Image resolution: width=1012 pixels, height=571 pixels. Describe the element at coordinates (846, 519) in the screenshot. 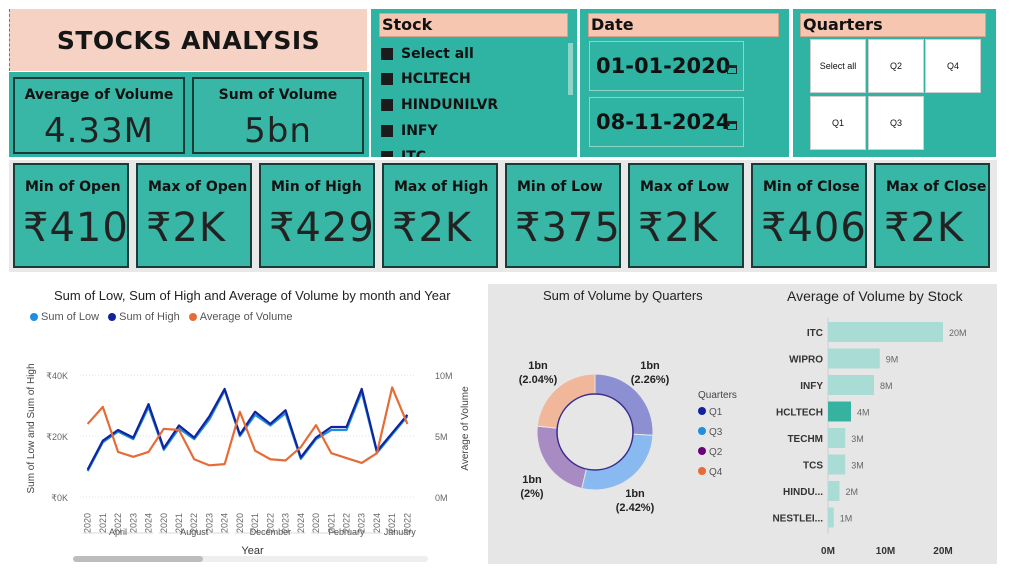

I see `bar-data-label: 1M` at that location.